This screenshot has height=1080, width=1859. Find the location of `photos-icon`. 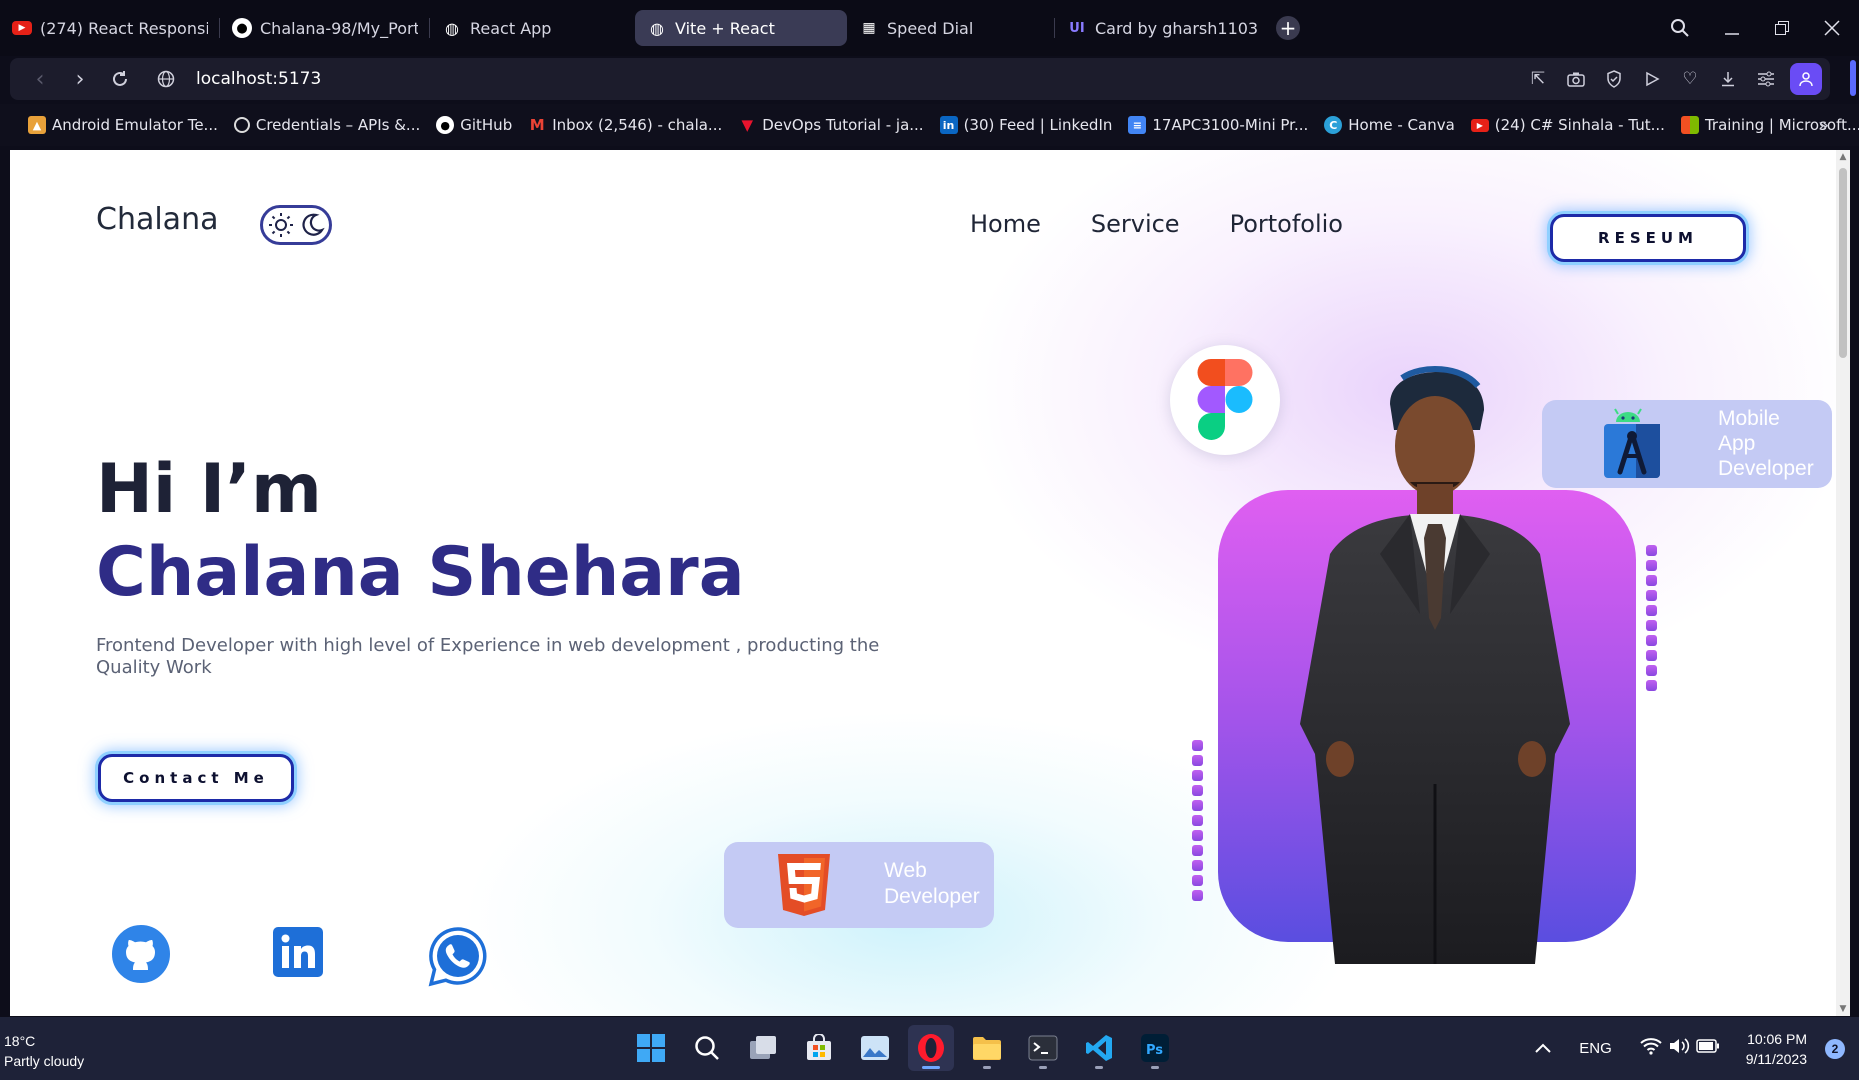

photos-icon is located at coordinates (875, 1048).